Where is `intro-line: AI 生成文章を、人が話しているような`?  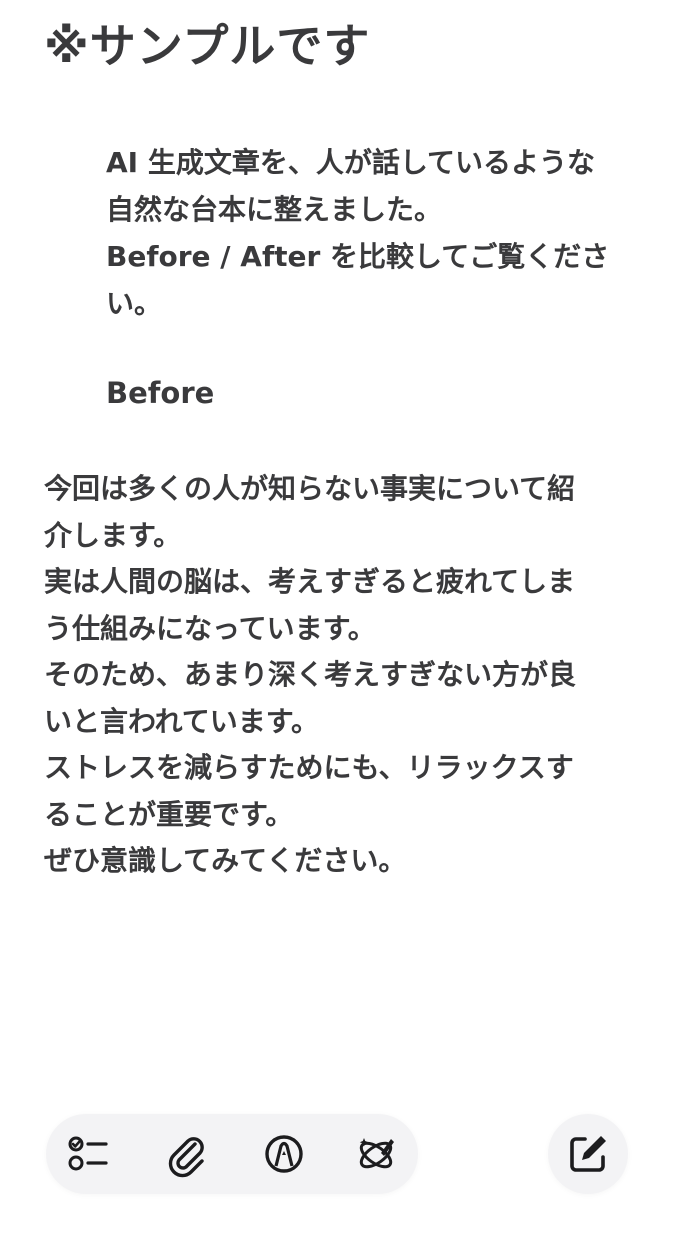 intro-line: AI 生成文章を、人が話しているような is located at coordinates (350, 162).